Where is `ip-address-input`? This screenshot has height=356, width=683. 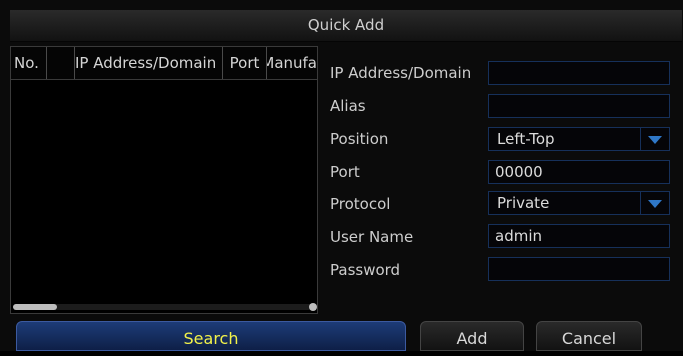
ip-address-input is located at coordinates (579, 73).